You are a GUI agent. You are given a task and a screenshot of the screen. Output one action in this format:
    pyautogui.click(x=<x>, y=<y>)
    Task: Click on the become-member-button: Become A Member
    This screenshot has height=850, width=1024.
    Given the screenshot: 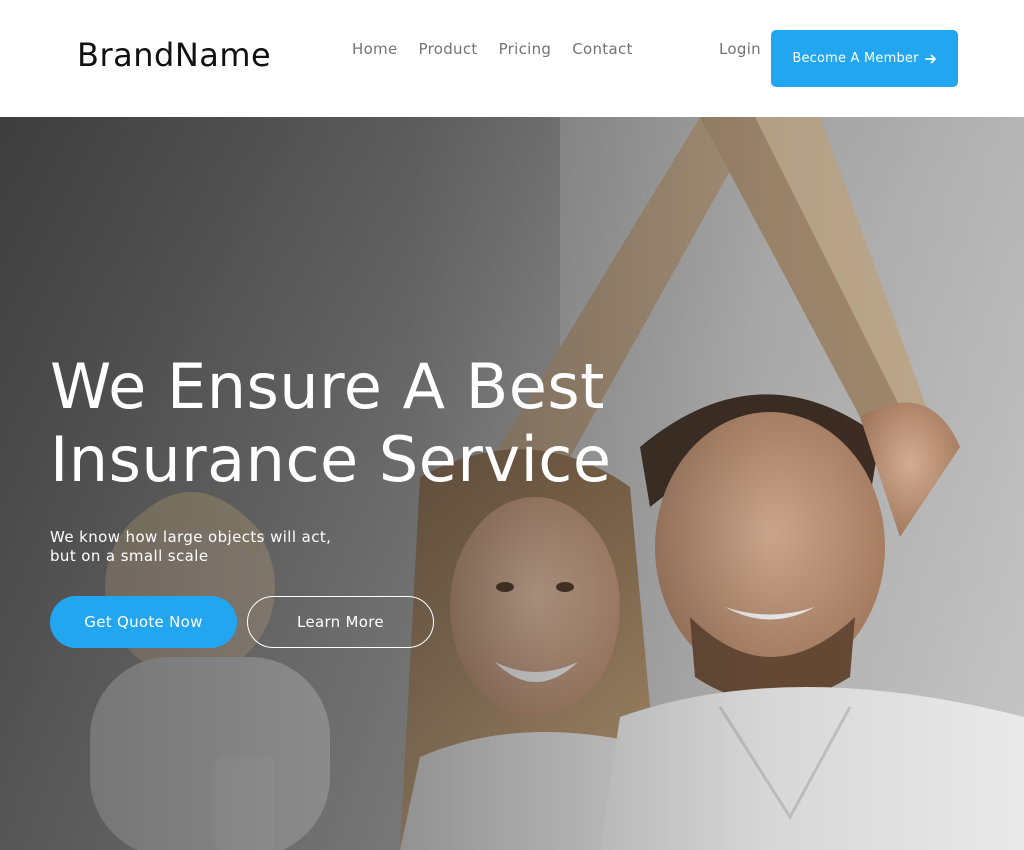 What is the action you would take?
    pyautogui.click(x=864, y=58)
    